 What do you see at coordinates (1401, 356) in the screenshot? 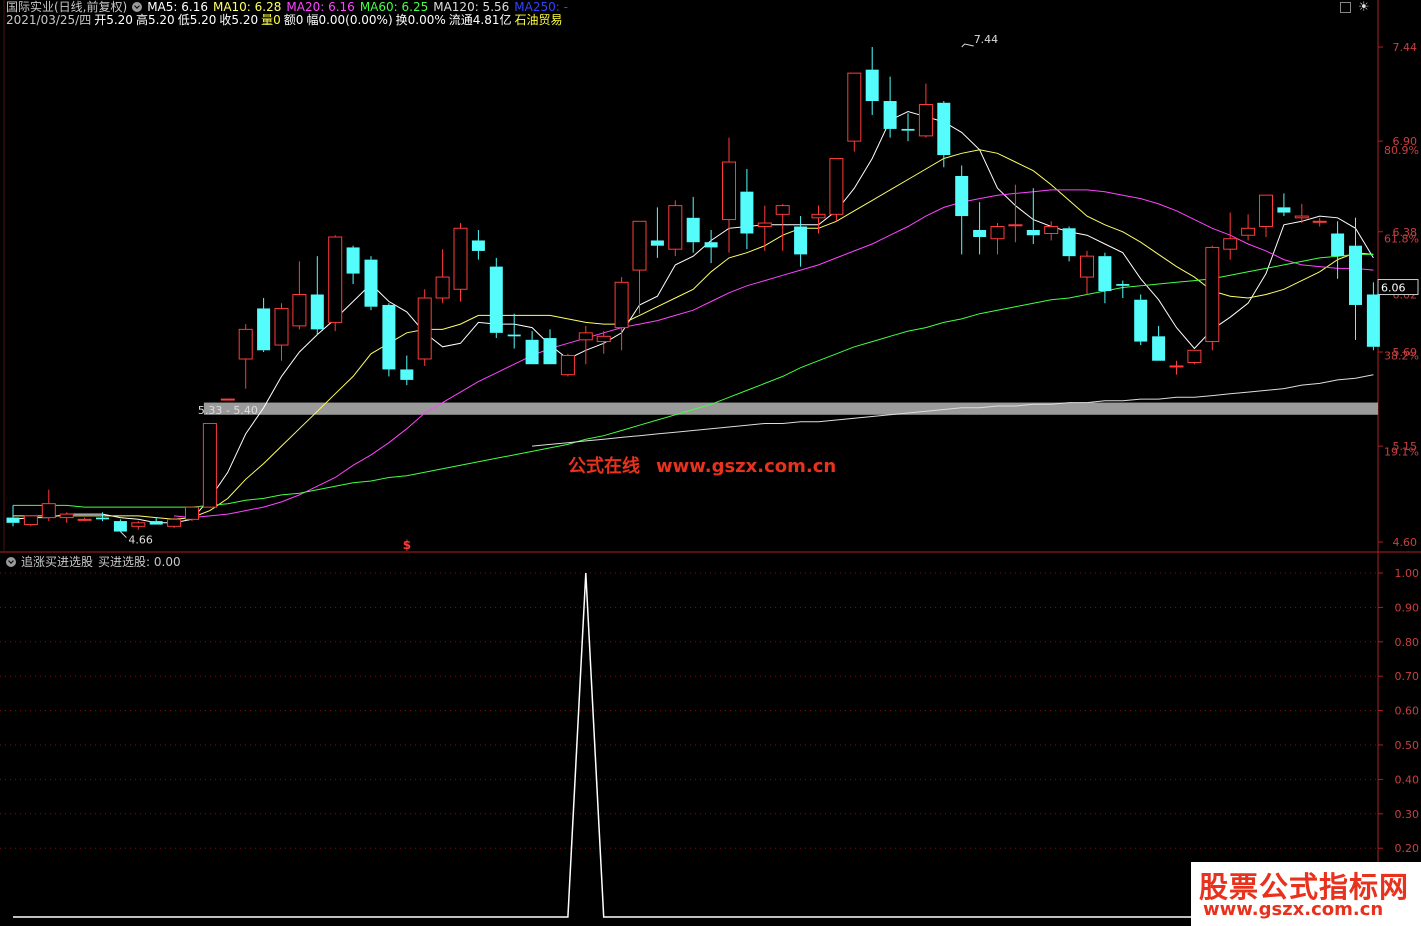
I see `percent-tick-label: 38.2%` at bounding box center [1401, 356].